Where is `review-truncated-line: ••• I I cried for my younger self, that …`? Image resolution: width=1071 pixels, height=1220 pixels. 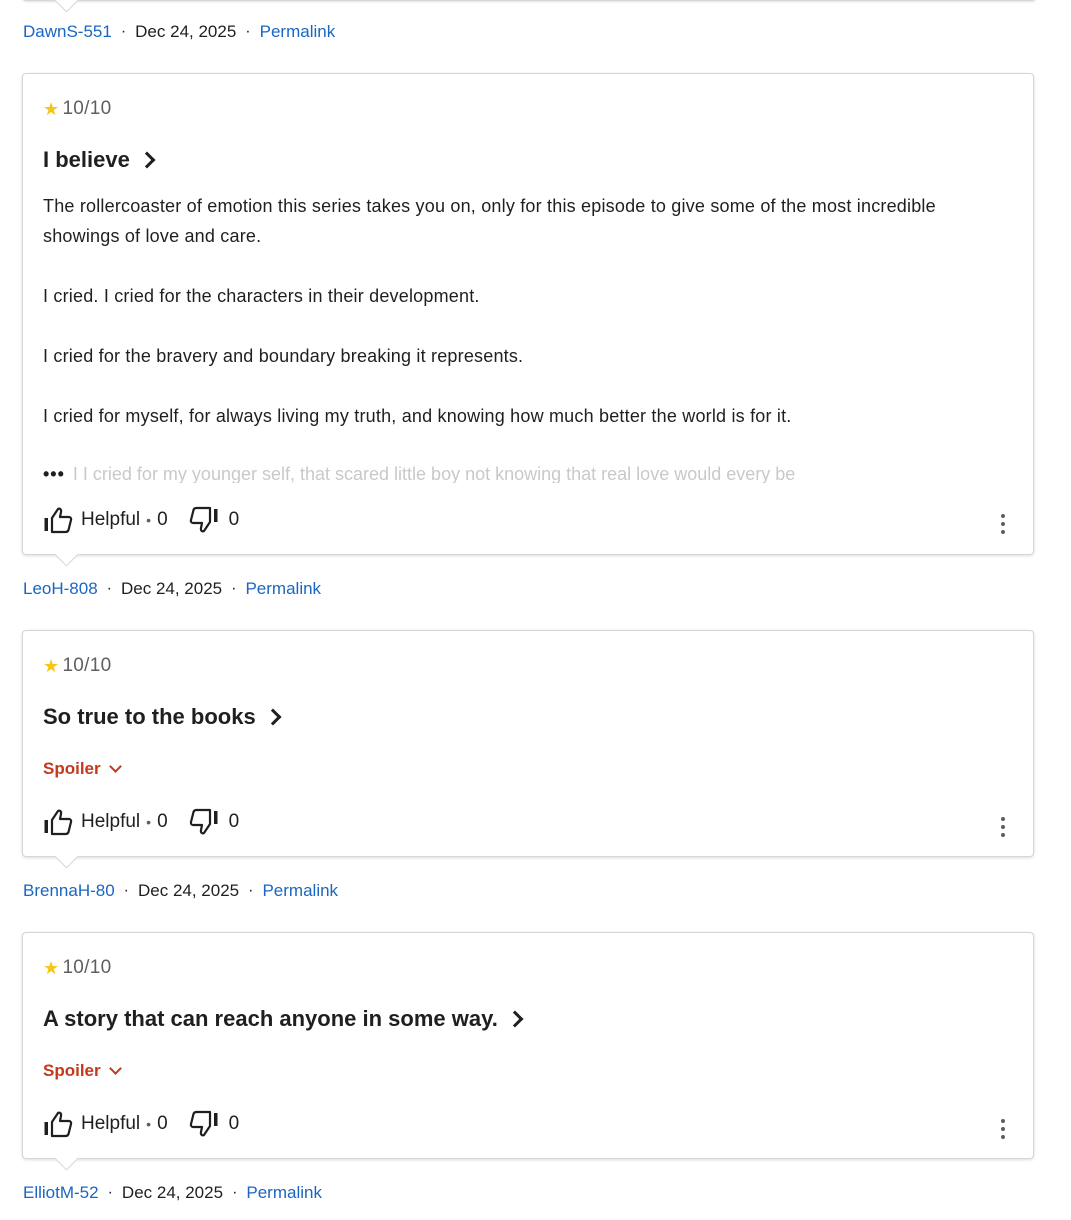 review-truncated-line: ••• I I cried for my younger self, that … is located at coordinates (523, 471).